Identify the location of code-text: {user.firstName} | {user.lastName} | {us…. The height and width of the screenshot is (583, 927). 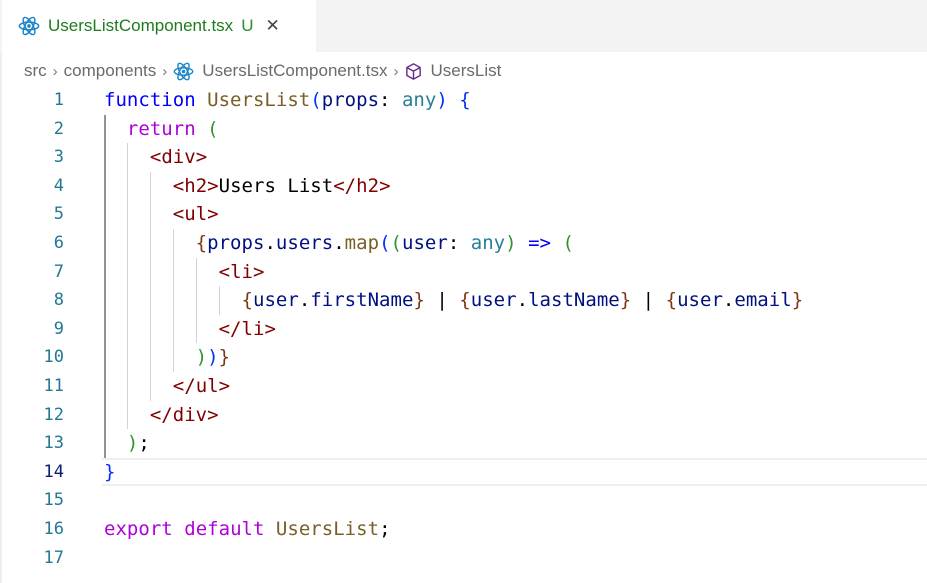
(522, 300).